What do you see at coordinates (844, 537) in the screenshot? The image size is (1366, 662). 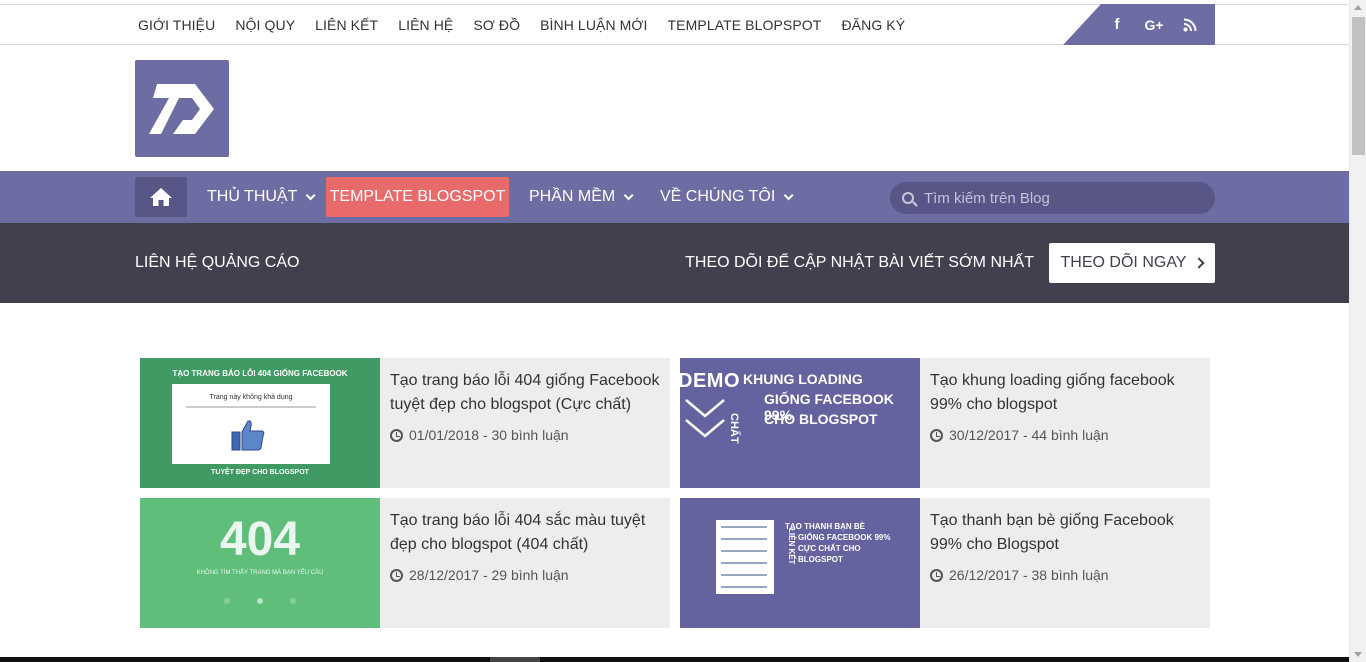 I see `thumb-caption: GIỐNG FACEBOOK 99%` at bounding box center [844, 537].